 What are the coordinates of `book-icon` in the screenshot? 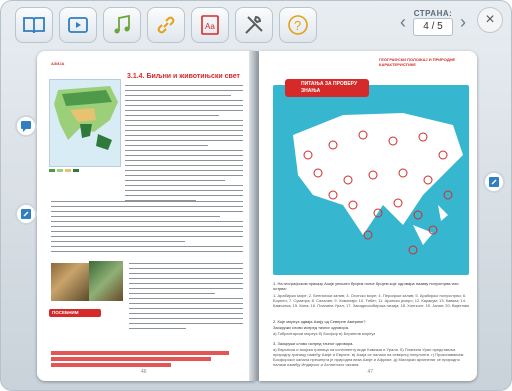 It's located at (34, 25).